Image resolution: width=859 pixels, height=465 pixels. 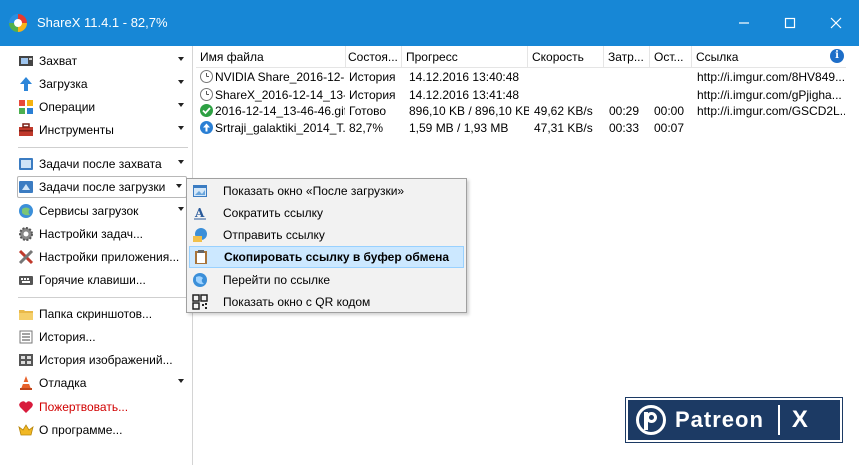 I want to click on cell-filename: 2016-12-14_13-46-46.gif, so click(x=280, y=111).